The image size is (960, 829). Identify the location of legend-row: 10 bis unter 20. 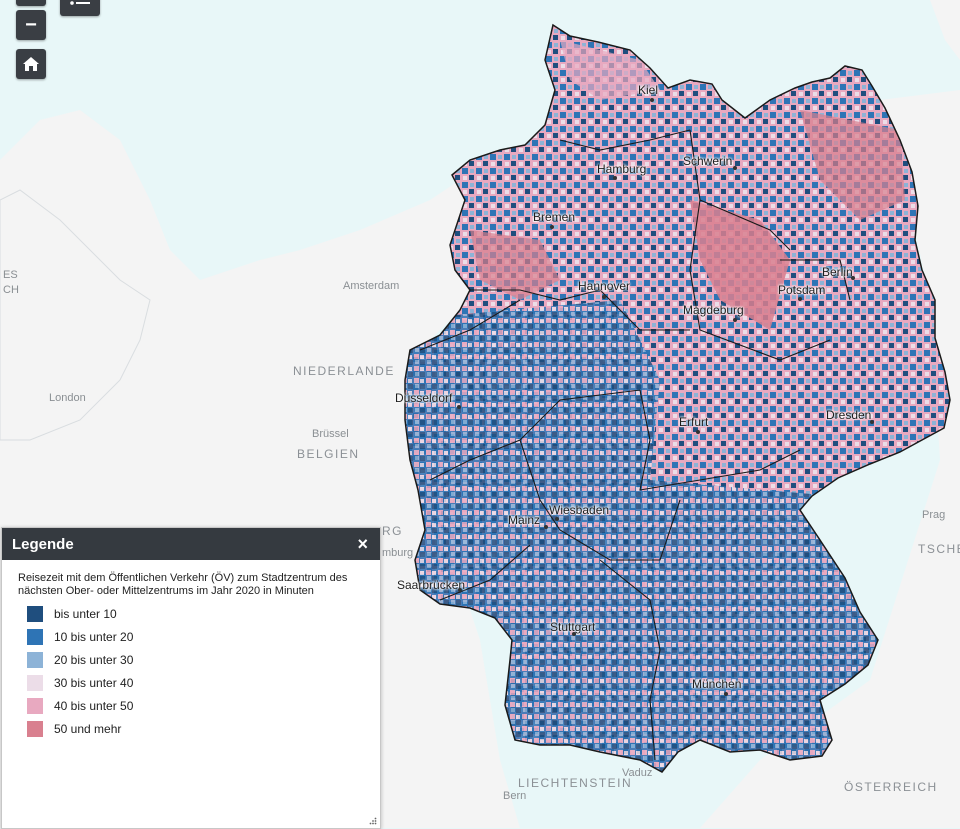
(203, 637).